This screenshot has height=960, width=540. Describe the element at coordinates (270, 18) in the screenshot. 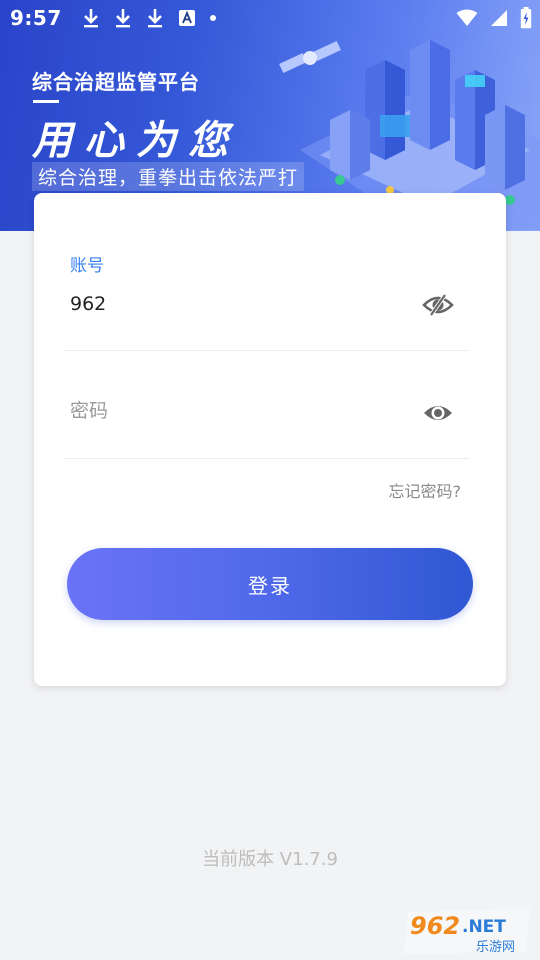

I see `status-bar: 9:57` at that location.